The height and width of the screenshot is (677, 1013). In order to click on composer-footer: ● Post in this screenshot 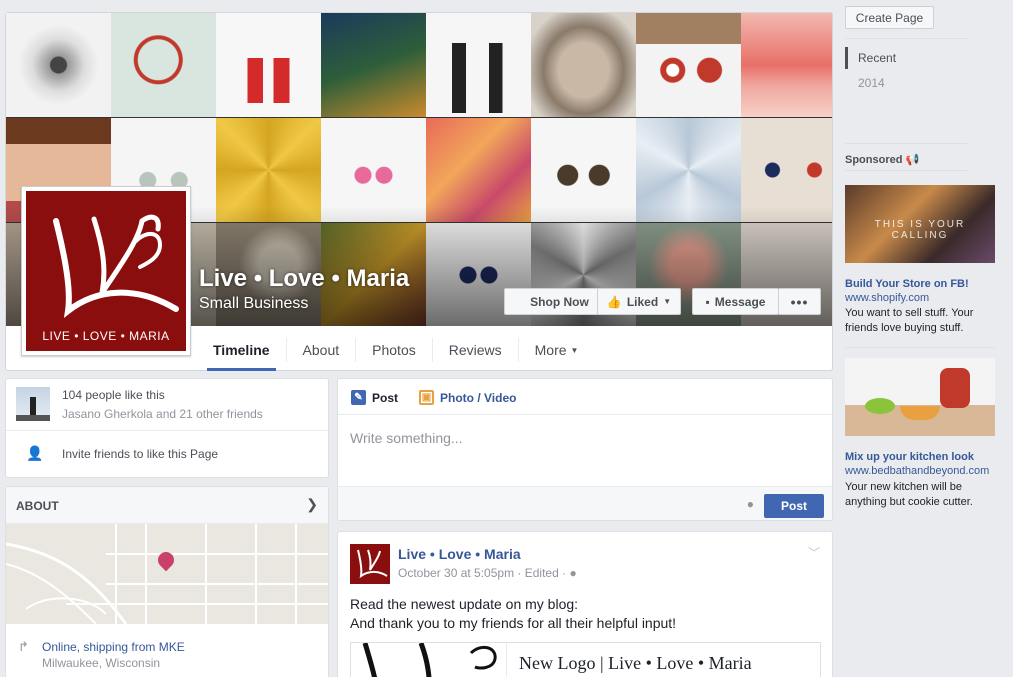, I will do `click(585, 503)`.